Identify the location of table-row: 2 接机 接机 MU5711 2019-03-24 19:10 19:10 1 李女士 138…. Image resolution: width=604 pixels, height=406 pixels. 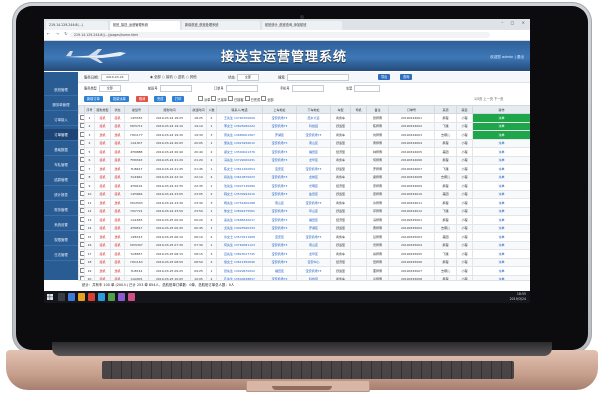
(304, 126).